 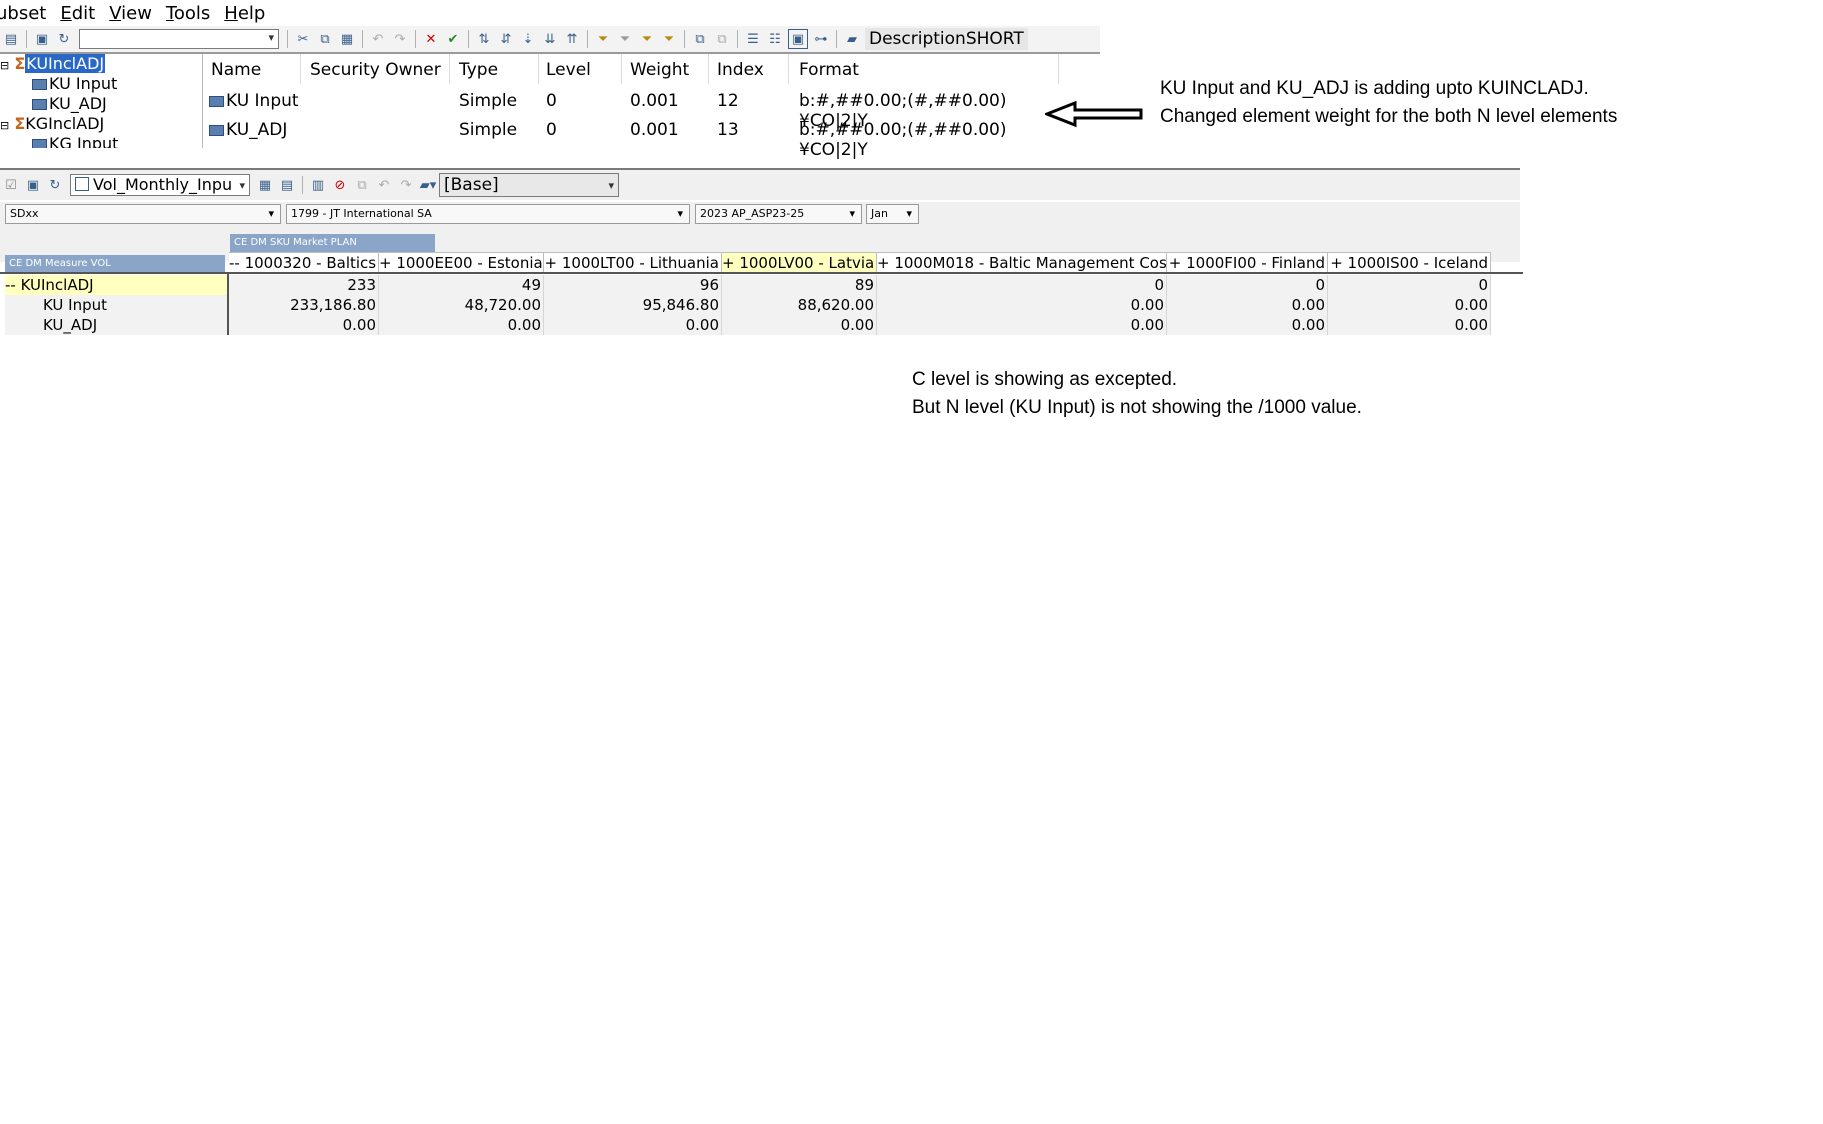 I want to click on col-header-security-owner: Security Owner, so click(x=375, y=70).